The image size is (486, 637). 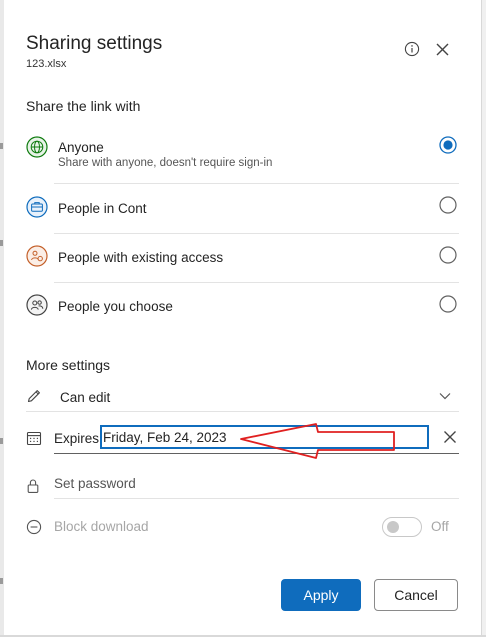 I want to click on permission-value: Can edit, so click(x=85, y=397).